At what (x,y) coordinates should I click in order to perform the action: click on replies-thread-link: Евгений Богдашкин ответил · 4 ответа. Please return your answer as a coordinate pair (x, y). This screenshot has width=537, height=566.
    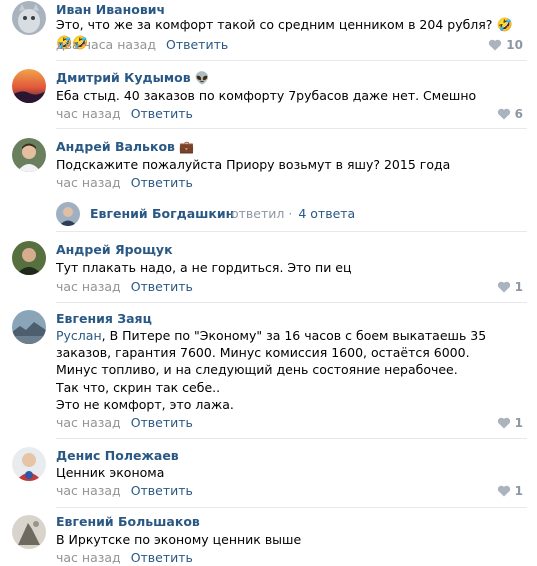
    Looking at the image, I should click on (286, 214).